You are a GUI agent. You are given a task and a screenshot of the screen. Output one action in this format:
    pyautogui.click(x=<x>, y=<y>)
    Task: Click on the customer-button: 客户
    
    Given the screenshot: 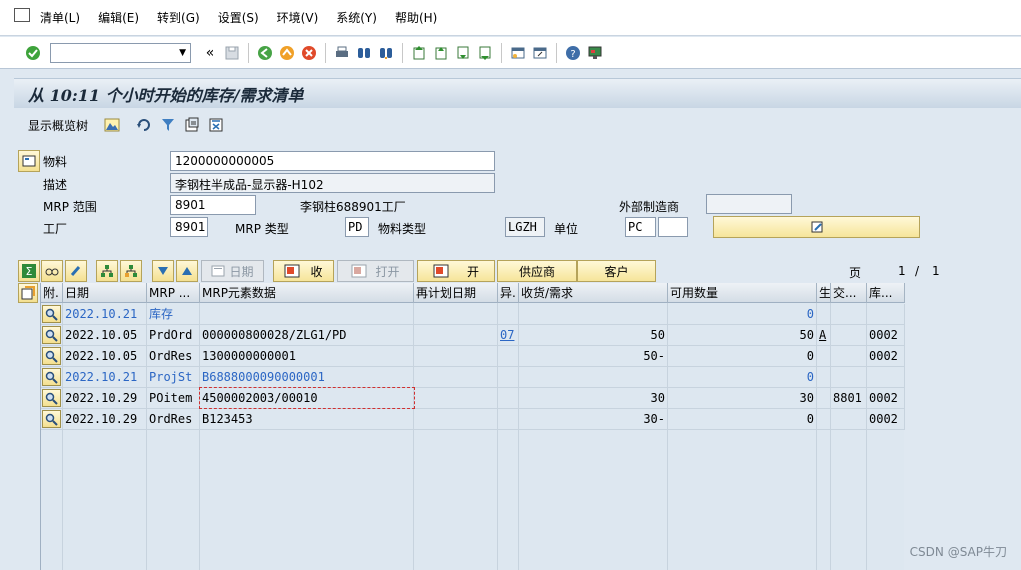 What is the action you would take?
    pyautogui.click(x=616, y=271)
    